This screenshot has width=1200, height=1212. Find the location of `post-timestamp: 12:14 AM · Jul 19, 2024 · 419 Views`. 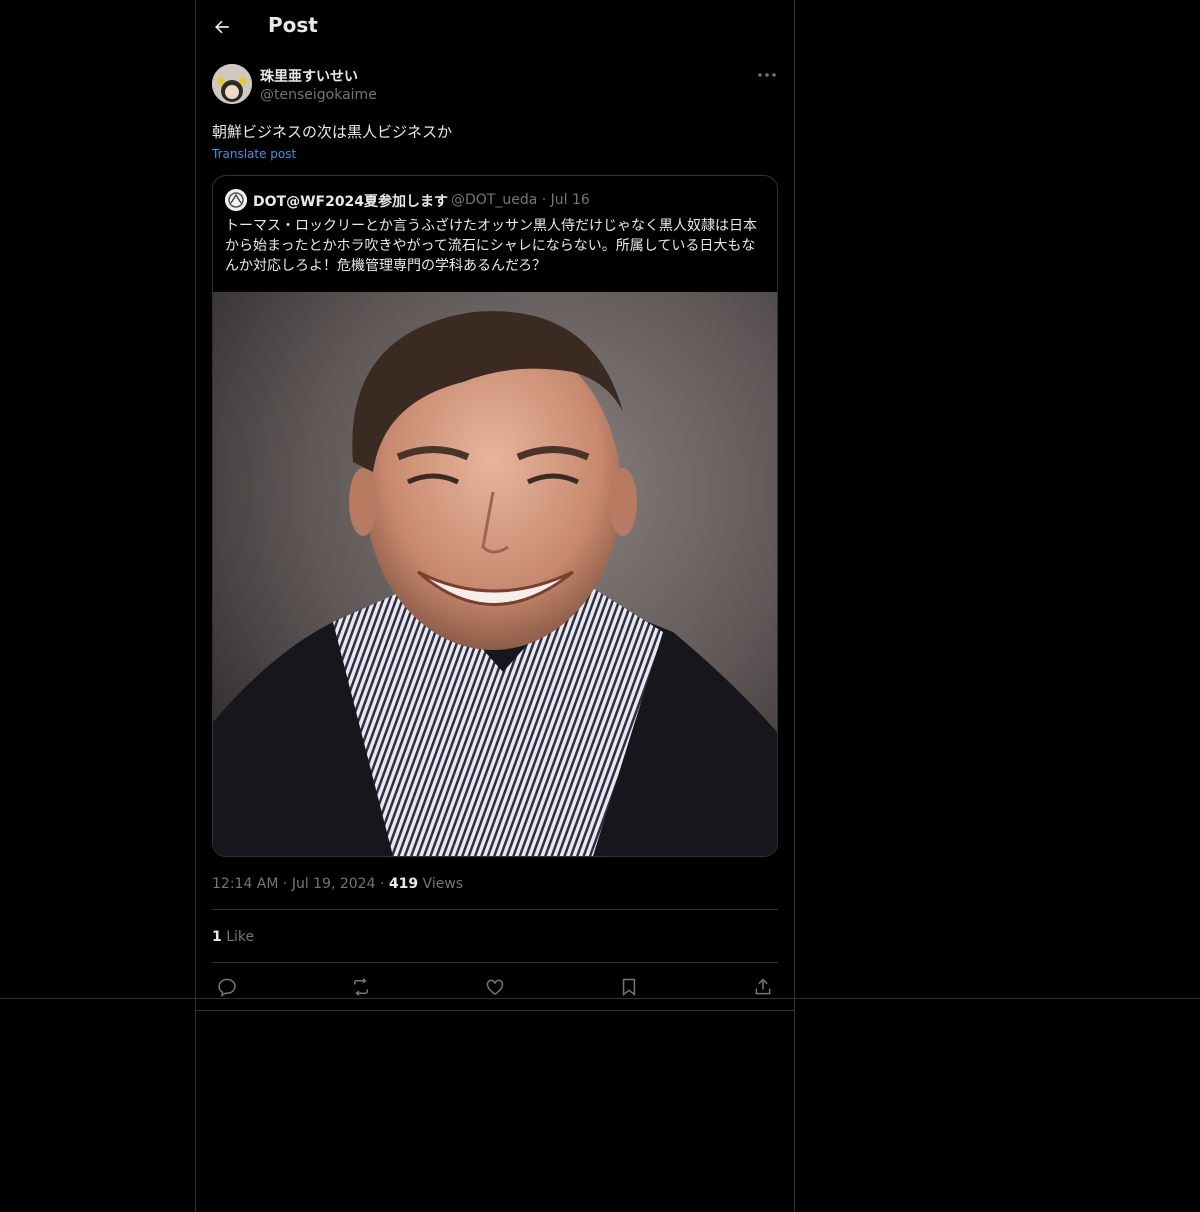

post-timestamp: 12:14 AM · Jul 19, 2024 · 419 Views is located at coordinates (337, 884).